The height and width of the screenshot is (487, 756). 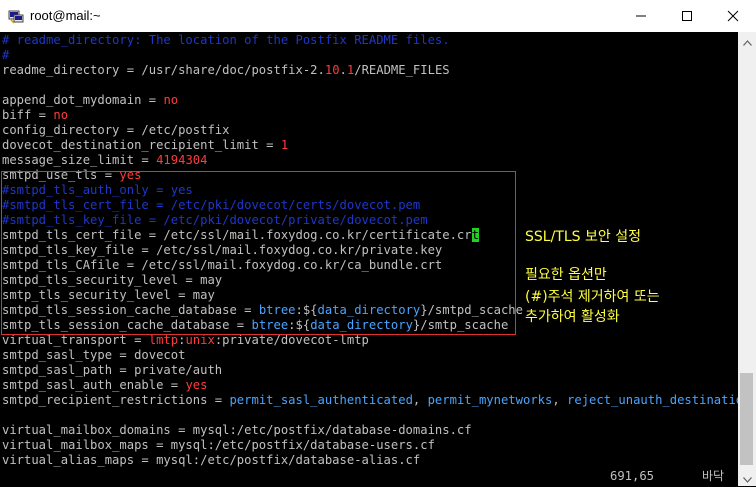 I want to click on window-title: root@mail:~, so click(x=65, y=15).